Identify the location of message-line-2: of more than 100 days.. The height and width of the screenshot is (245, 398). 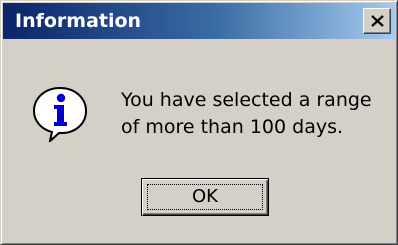
(232, 127).